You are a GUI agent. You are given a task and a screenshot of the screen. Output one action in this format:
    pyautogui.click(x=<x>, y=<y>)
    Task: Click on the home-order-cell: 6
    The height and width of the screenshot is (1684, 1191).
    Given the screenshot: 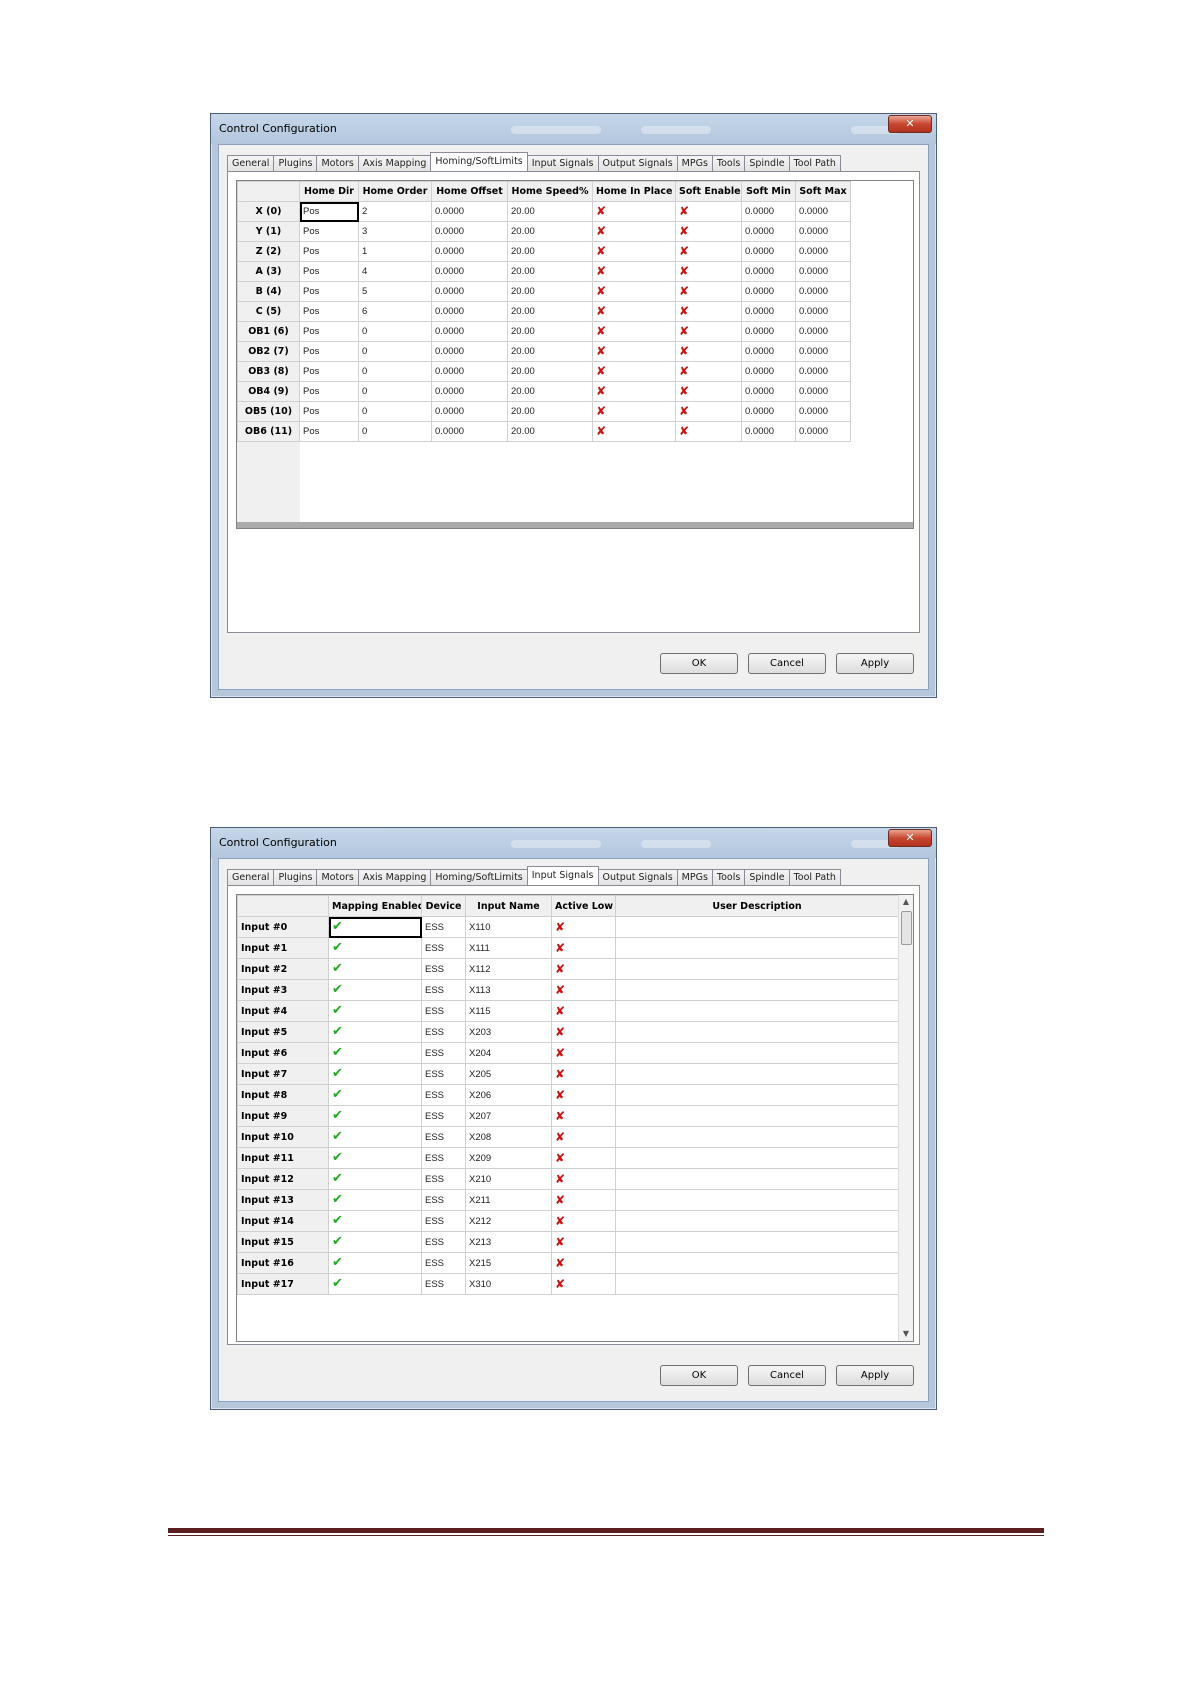 What is the action you would take?
    pyautogui.click(x=395, y=311)
    